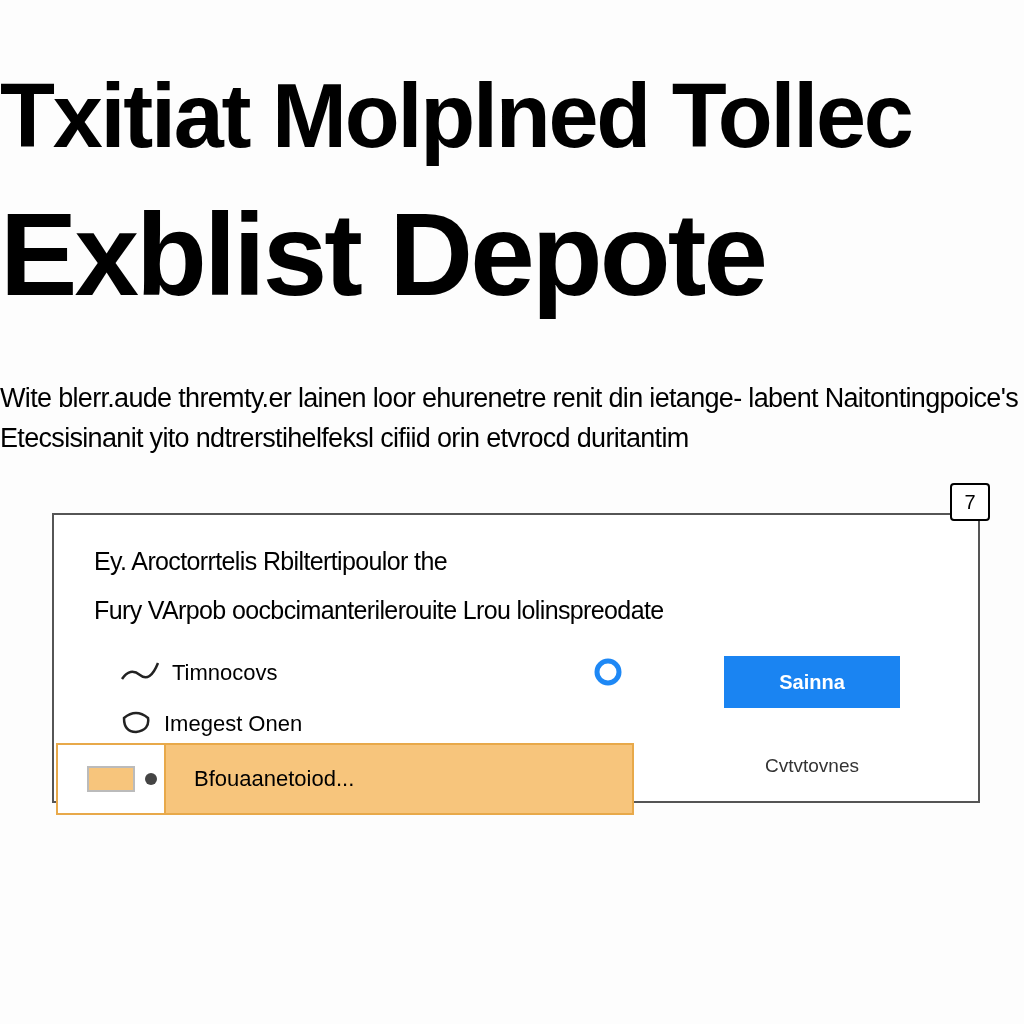 Image resolution: width=1024 pixels, height=1024 pixels. What do you see at coordinates (151, 778) in the screenshot?
I see `dot-icon` at bounding box center [151, 778].